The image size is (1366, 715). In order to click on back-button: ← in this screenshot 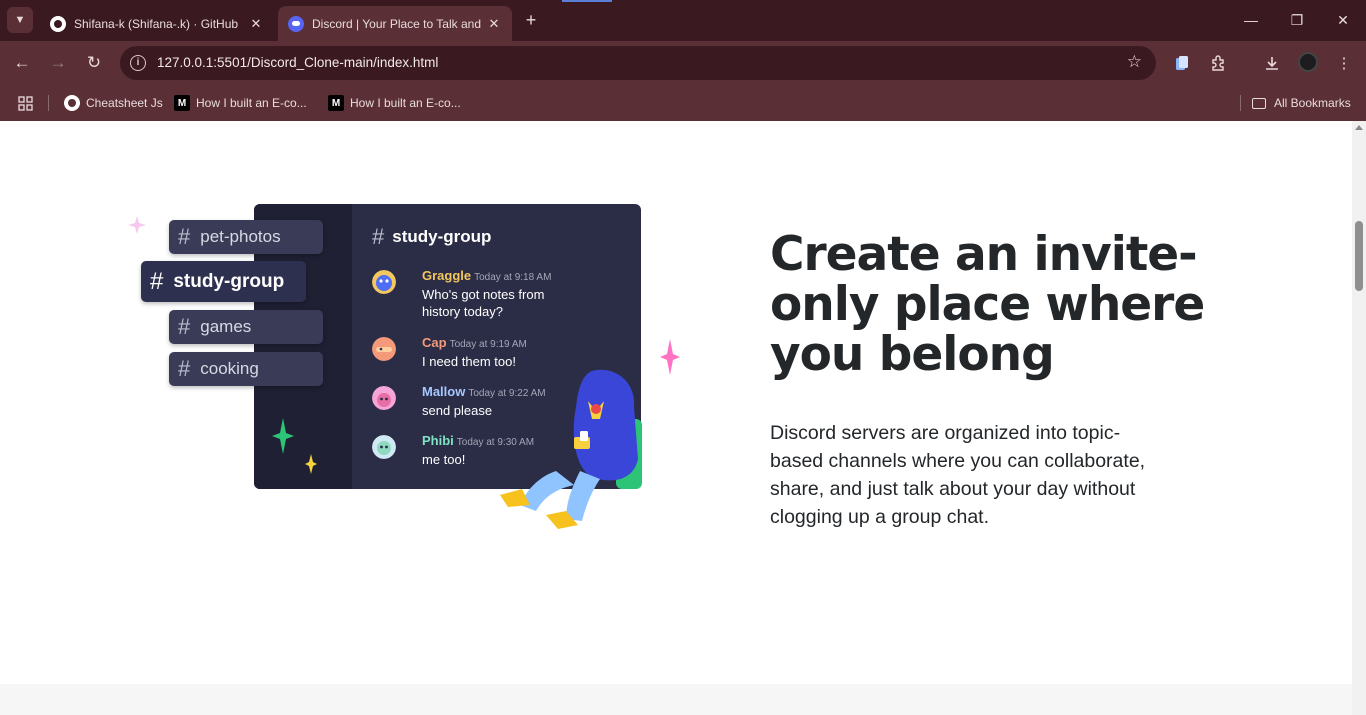, I will do `click(22, 63)`.